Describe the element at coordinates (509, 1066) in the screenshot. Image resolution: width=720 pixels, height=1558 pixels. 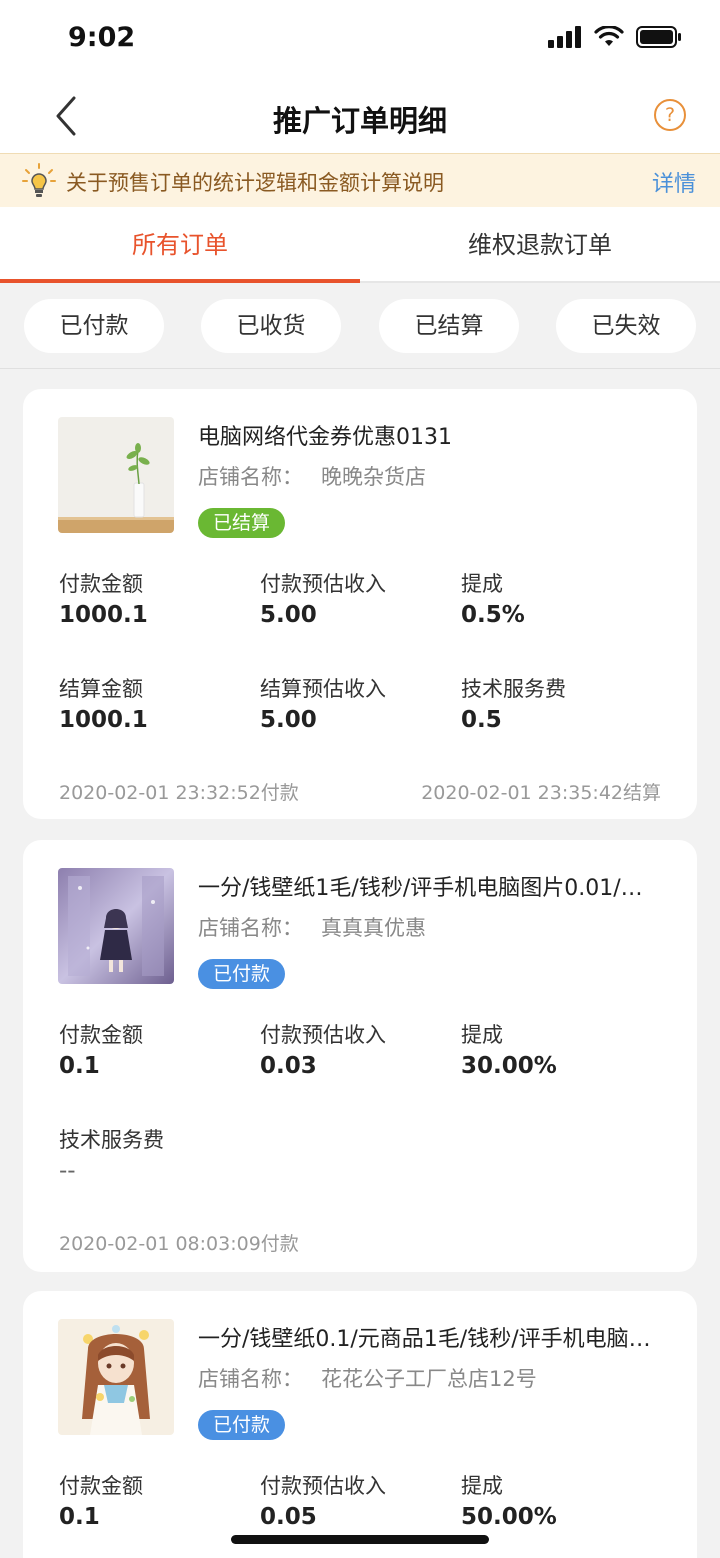
I see `metric-value: 30.00%` at that location.